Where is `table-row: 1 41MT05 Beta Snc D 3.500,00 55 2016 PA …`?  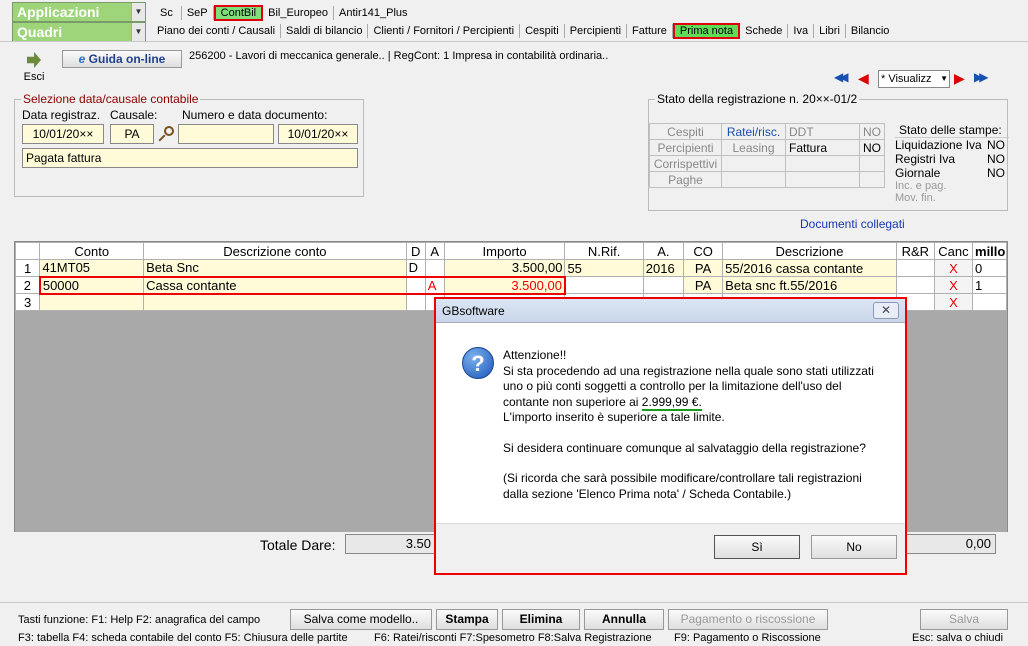 table-row: 1 41MT05 Beta Snc D 3.500,00 55 2016 PA … is located at coordinates (510, 268).